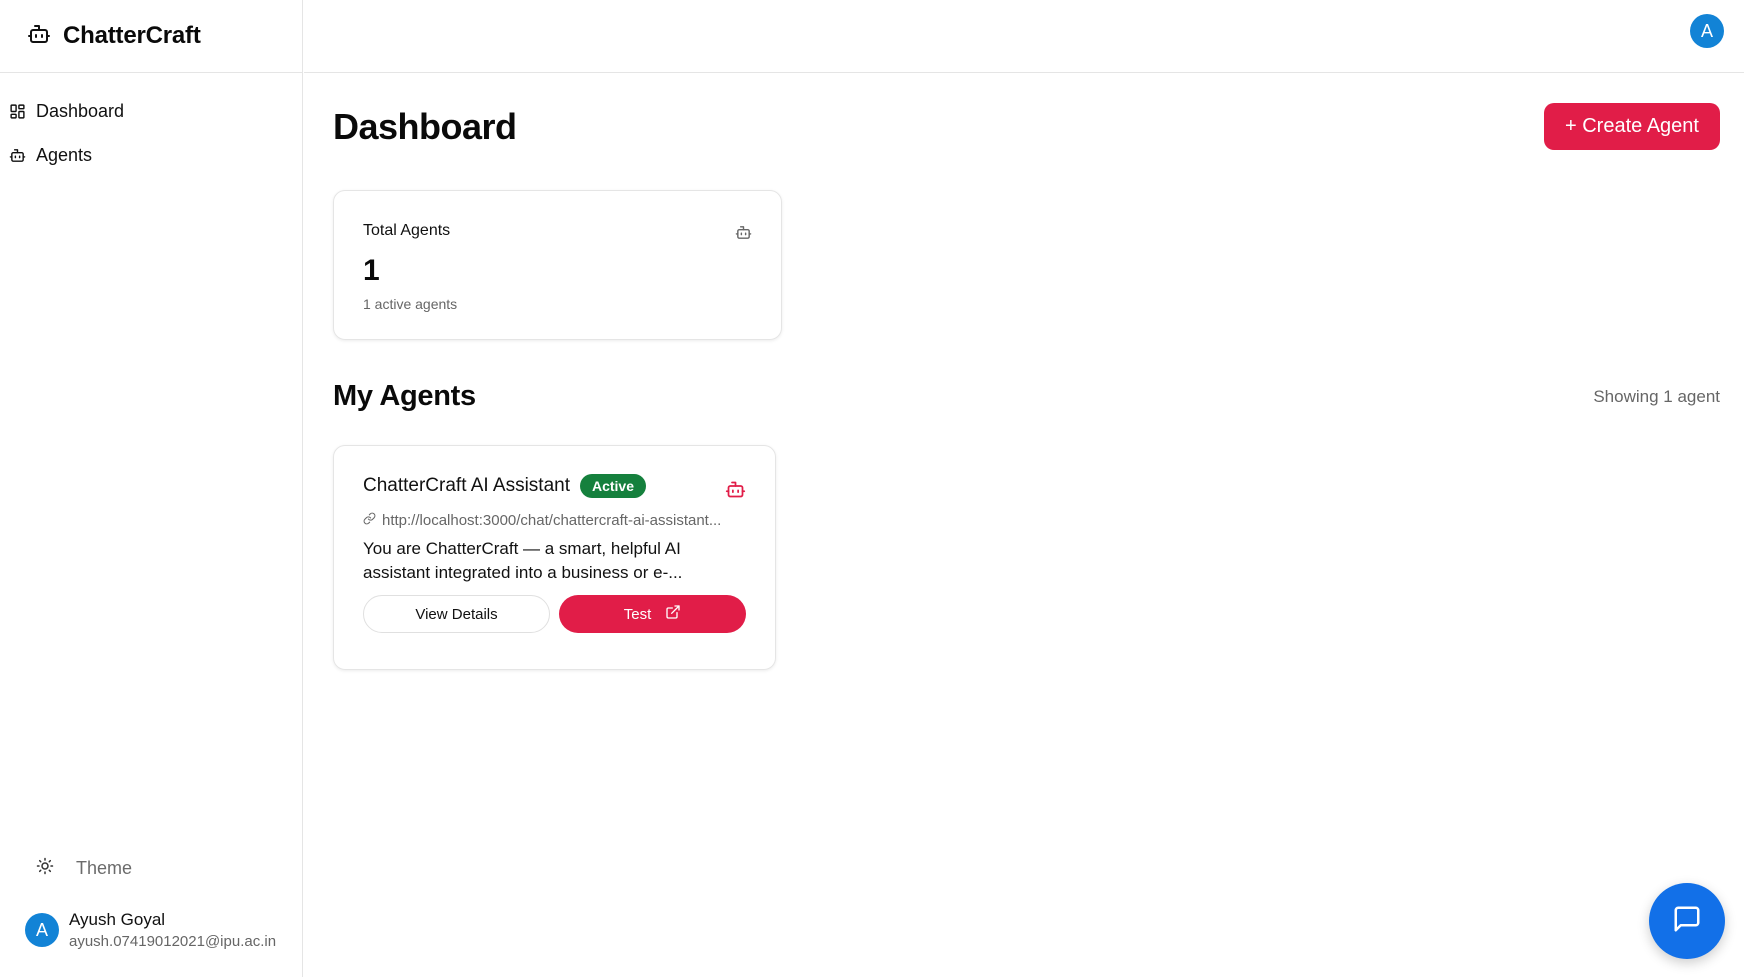  What do you see at coordinates (64, 154) in the screenshot?
I see `sidebar-item-label: Agents` at bounding box center [64, 154].